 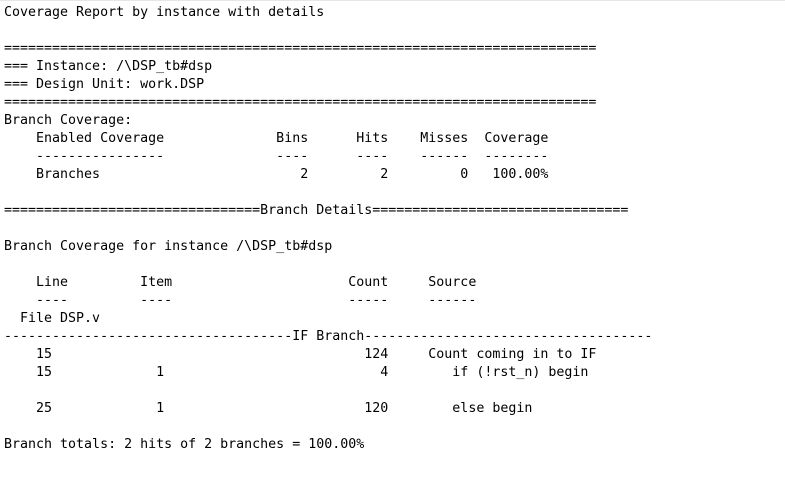 I want to click on table-row: 15 124 Count coming in to IF, so click(x=300, y=354).